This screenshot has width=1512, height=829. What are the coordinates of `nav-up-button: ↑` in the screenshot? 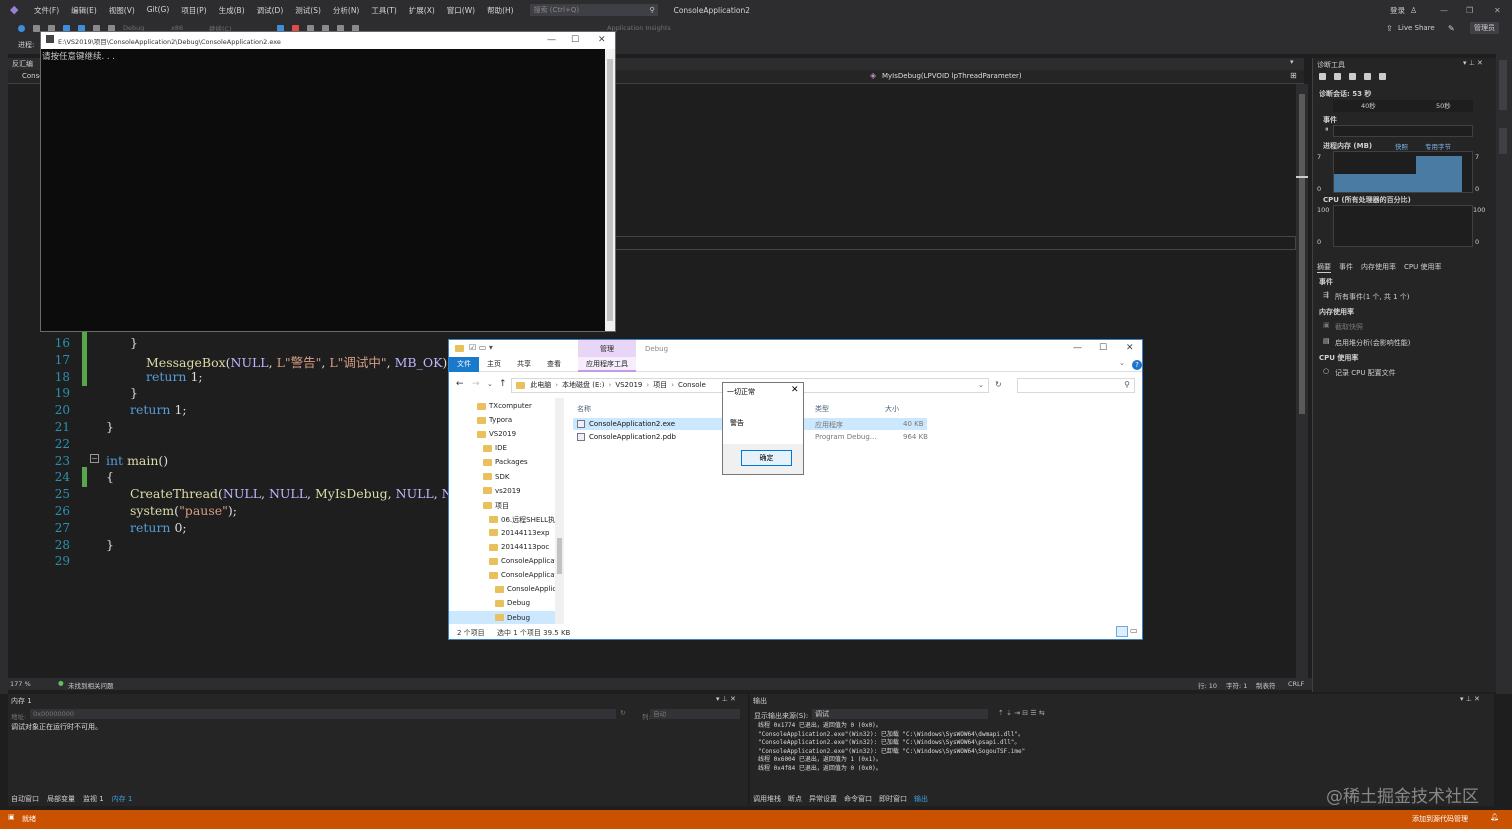 It's located at (503, 384).